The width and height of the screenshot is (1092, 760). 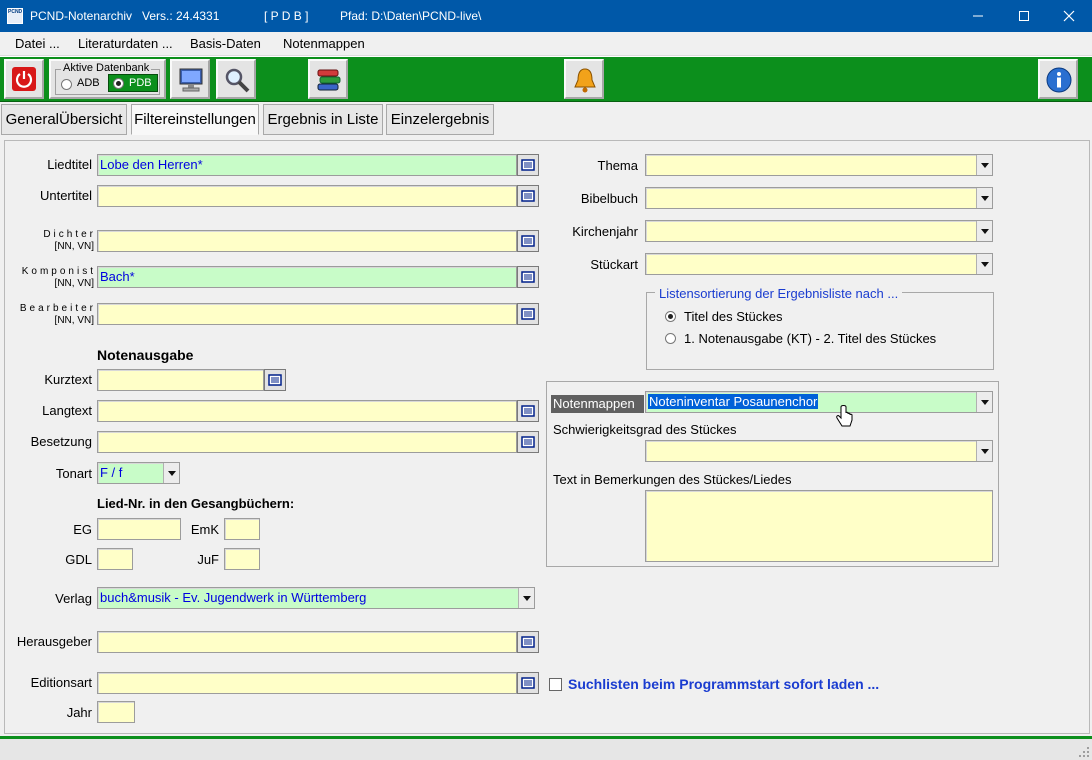 I want to click on tab-filtereinstellungen: Filtereinstellungen, so click(x=195, y=119).